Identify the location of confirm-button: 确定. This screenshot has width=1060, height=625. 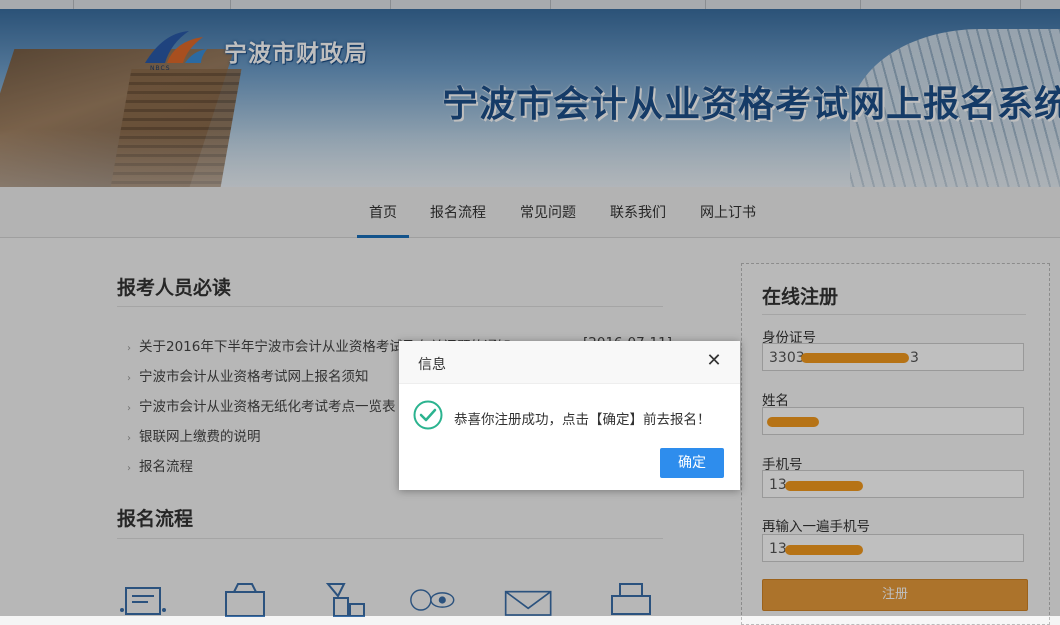
(692, 463).